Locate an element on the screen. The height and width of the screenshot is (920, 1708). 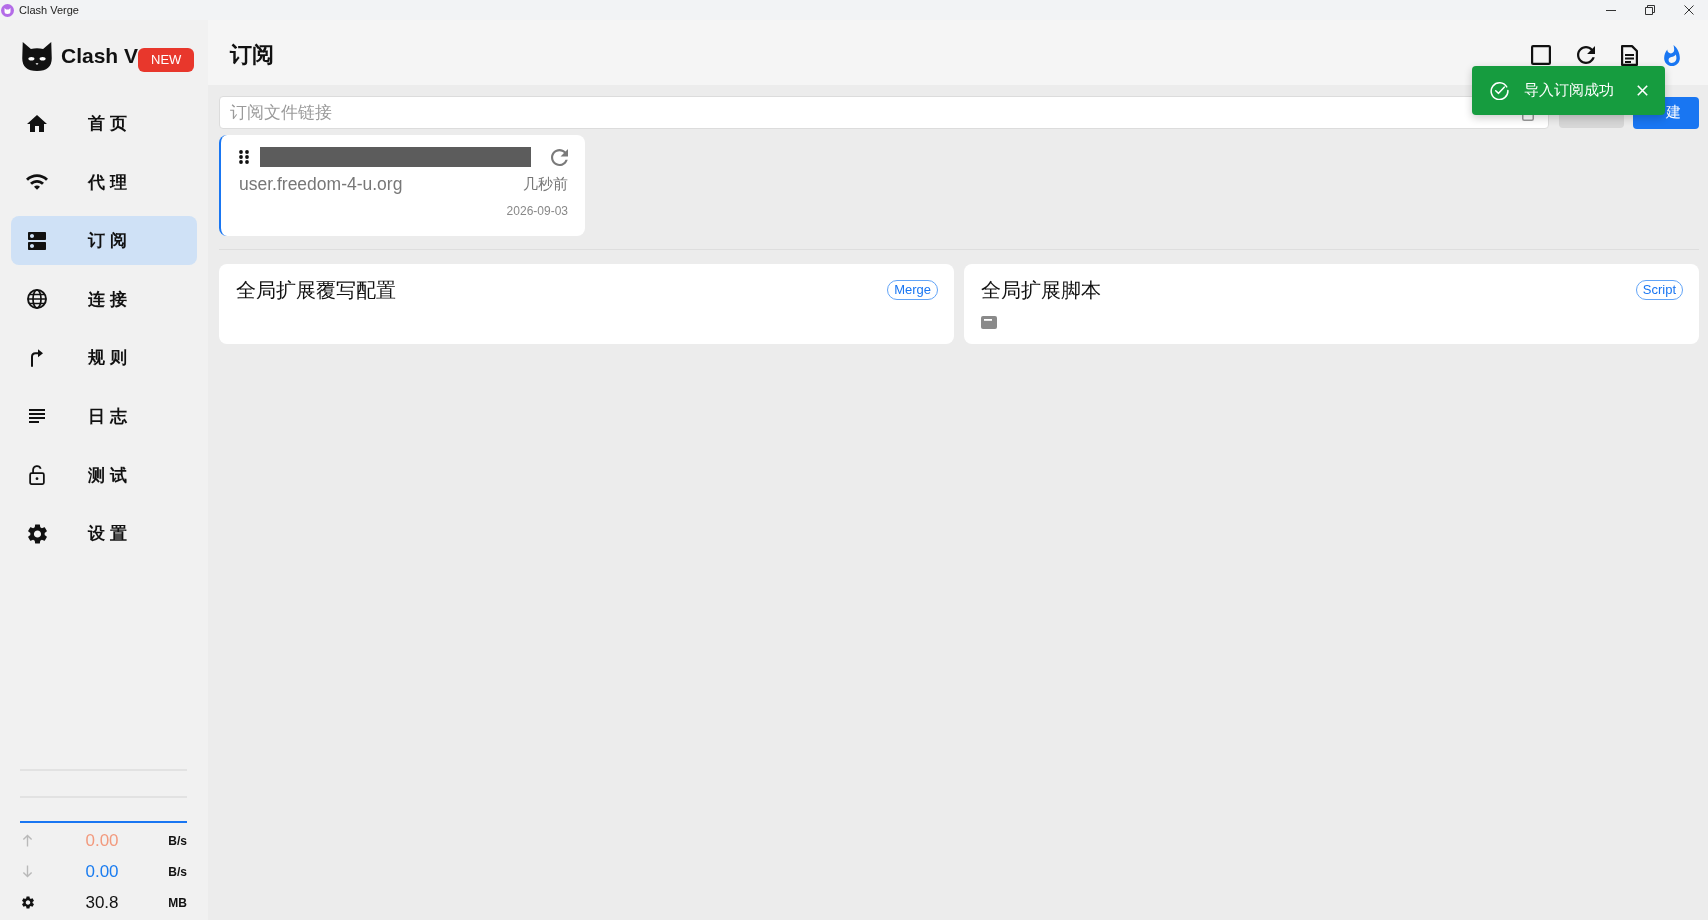
refresh-icon is located at coordinates (1586, 55).